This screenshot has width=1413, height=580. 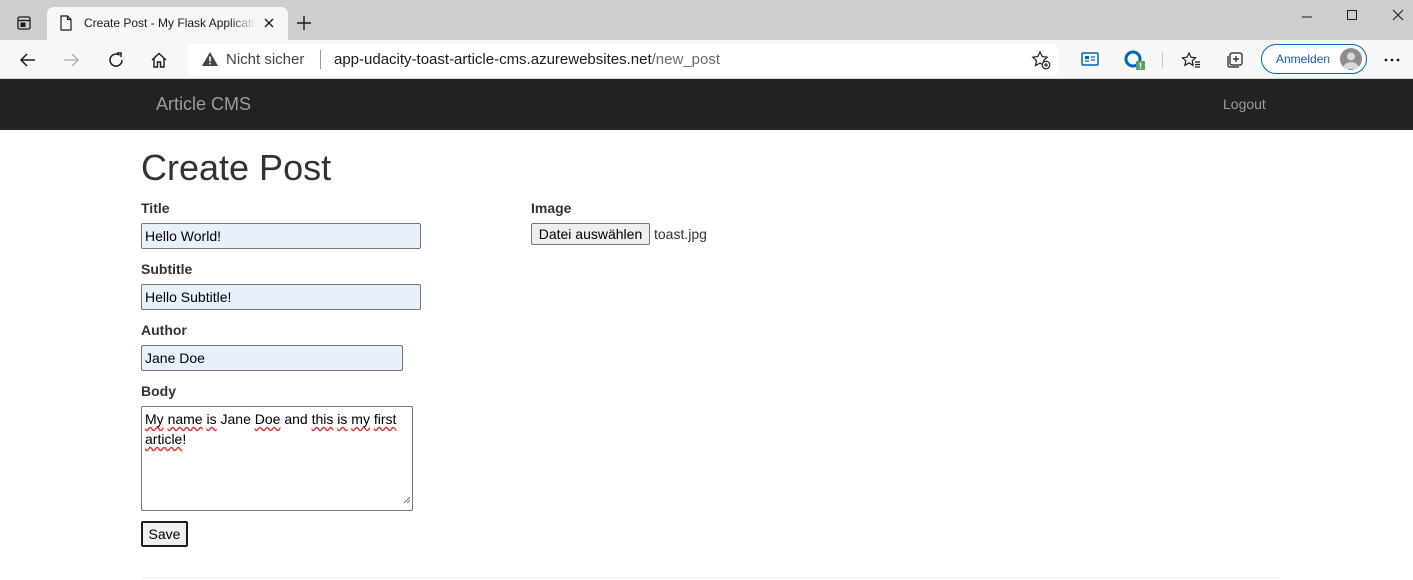 I want to click on body-word: first, so click(x=385, y=419).